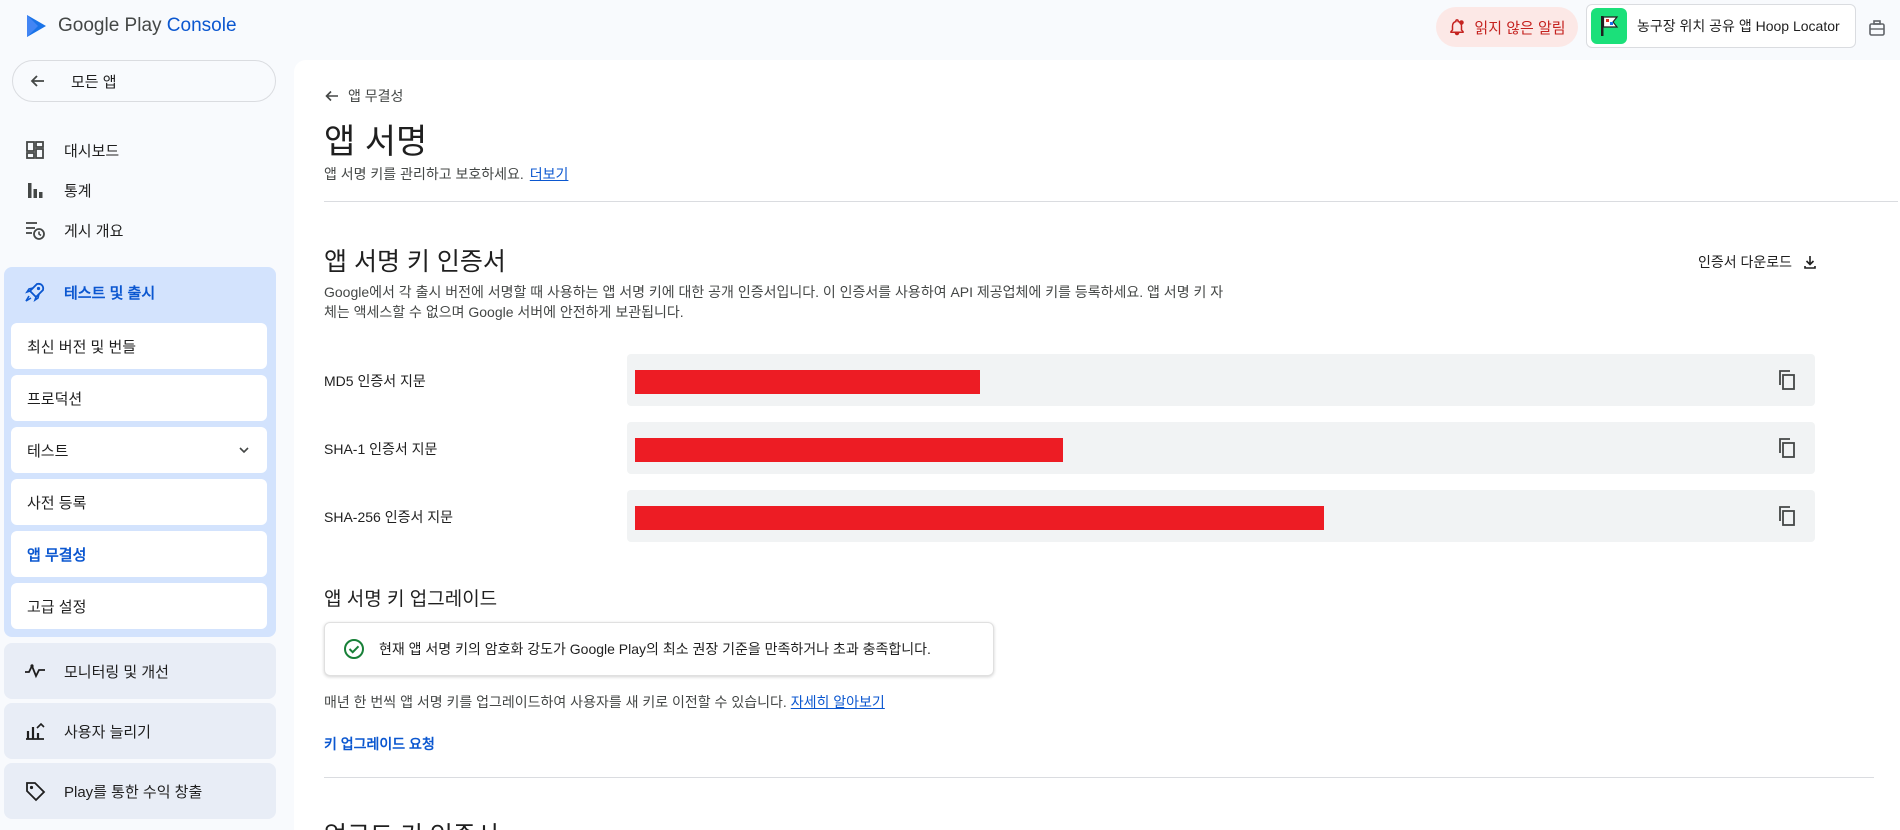 This screenshot has width=1900, height=830. Describe the element at coordinates (1457, 27) in the screenshot. I see `bell-alert-icon` at that location.